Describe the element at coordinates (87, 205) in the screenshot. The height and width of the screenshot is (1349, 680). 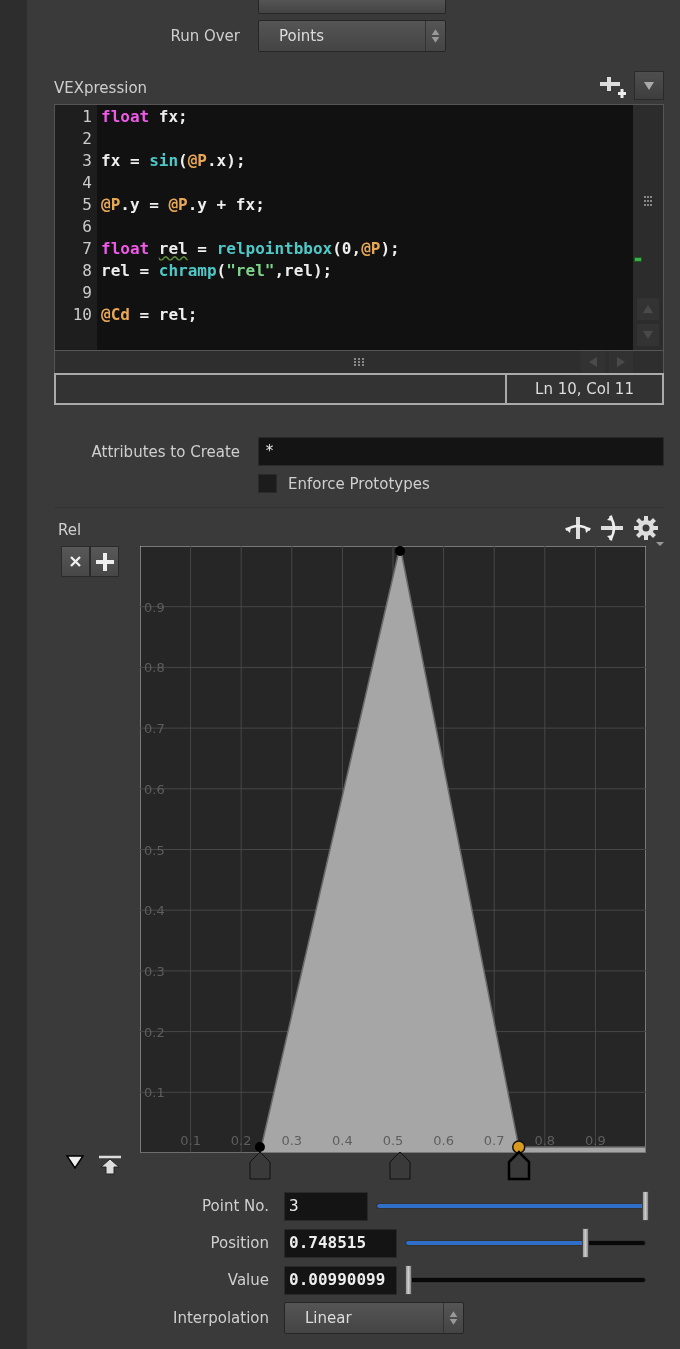
I see `line-number: 5` at that location.